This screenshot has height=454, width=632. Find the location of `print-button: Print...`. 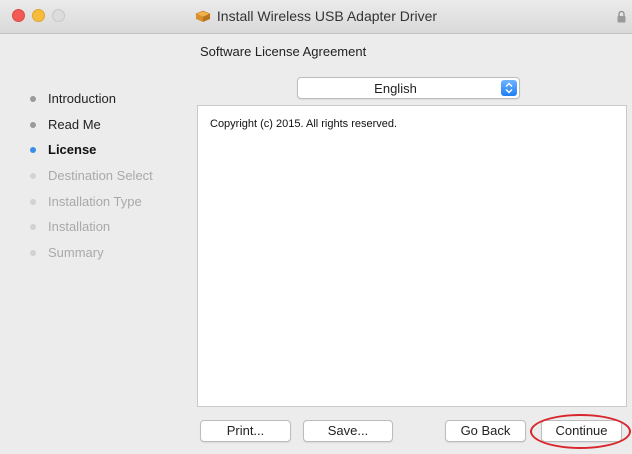

print-button: Print... is located at coordinates (245, 431).